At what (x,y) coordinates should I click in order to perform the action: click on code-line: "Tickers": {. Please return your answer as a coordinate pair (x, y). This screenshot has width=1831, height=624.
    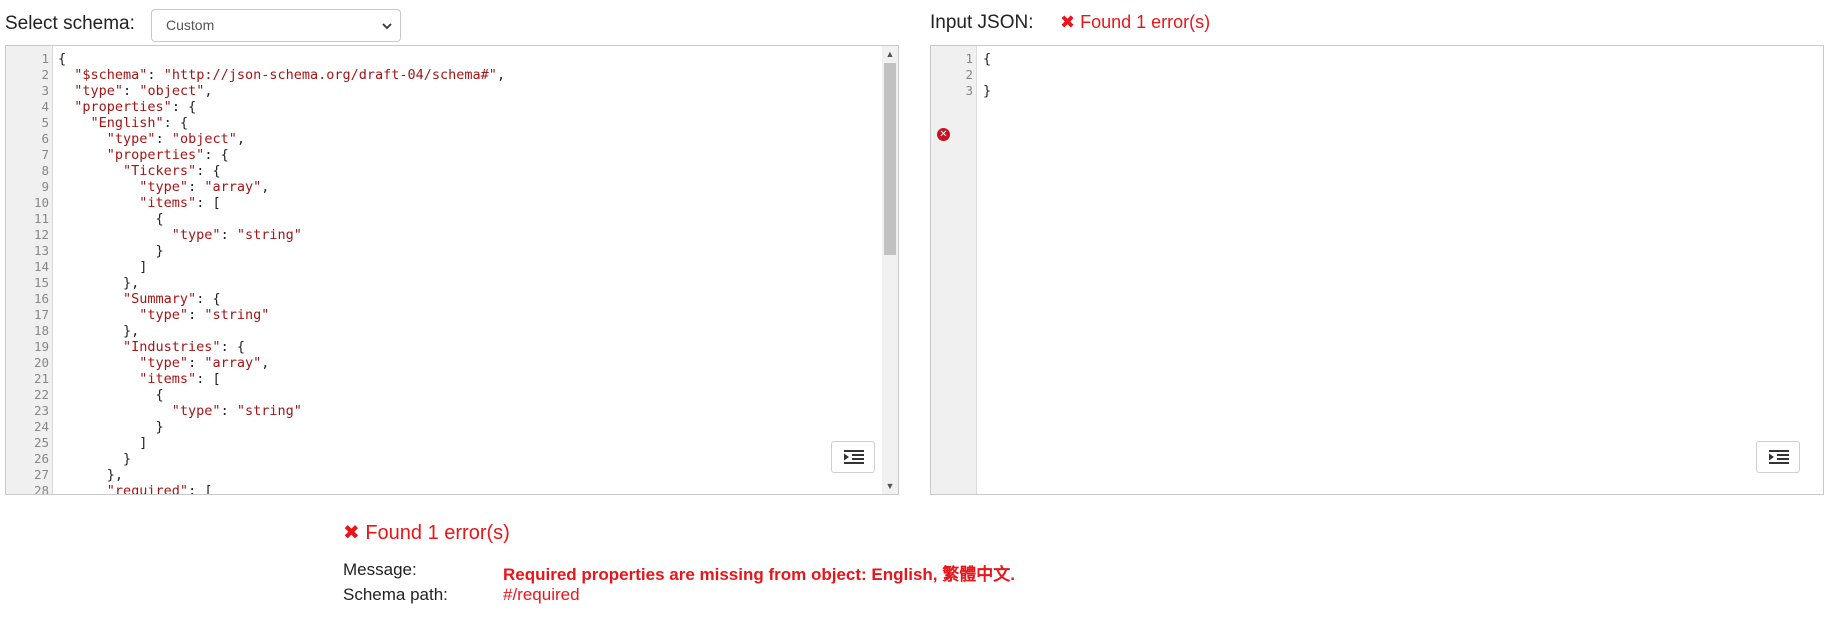
    Looking at the image, I should click on (172, 171).